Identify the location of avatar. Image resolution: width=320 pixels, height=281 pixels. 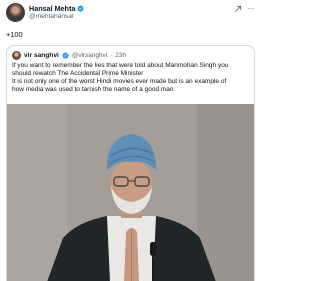
(15, 12).